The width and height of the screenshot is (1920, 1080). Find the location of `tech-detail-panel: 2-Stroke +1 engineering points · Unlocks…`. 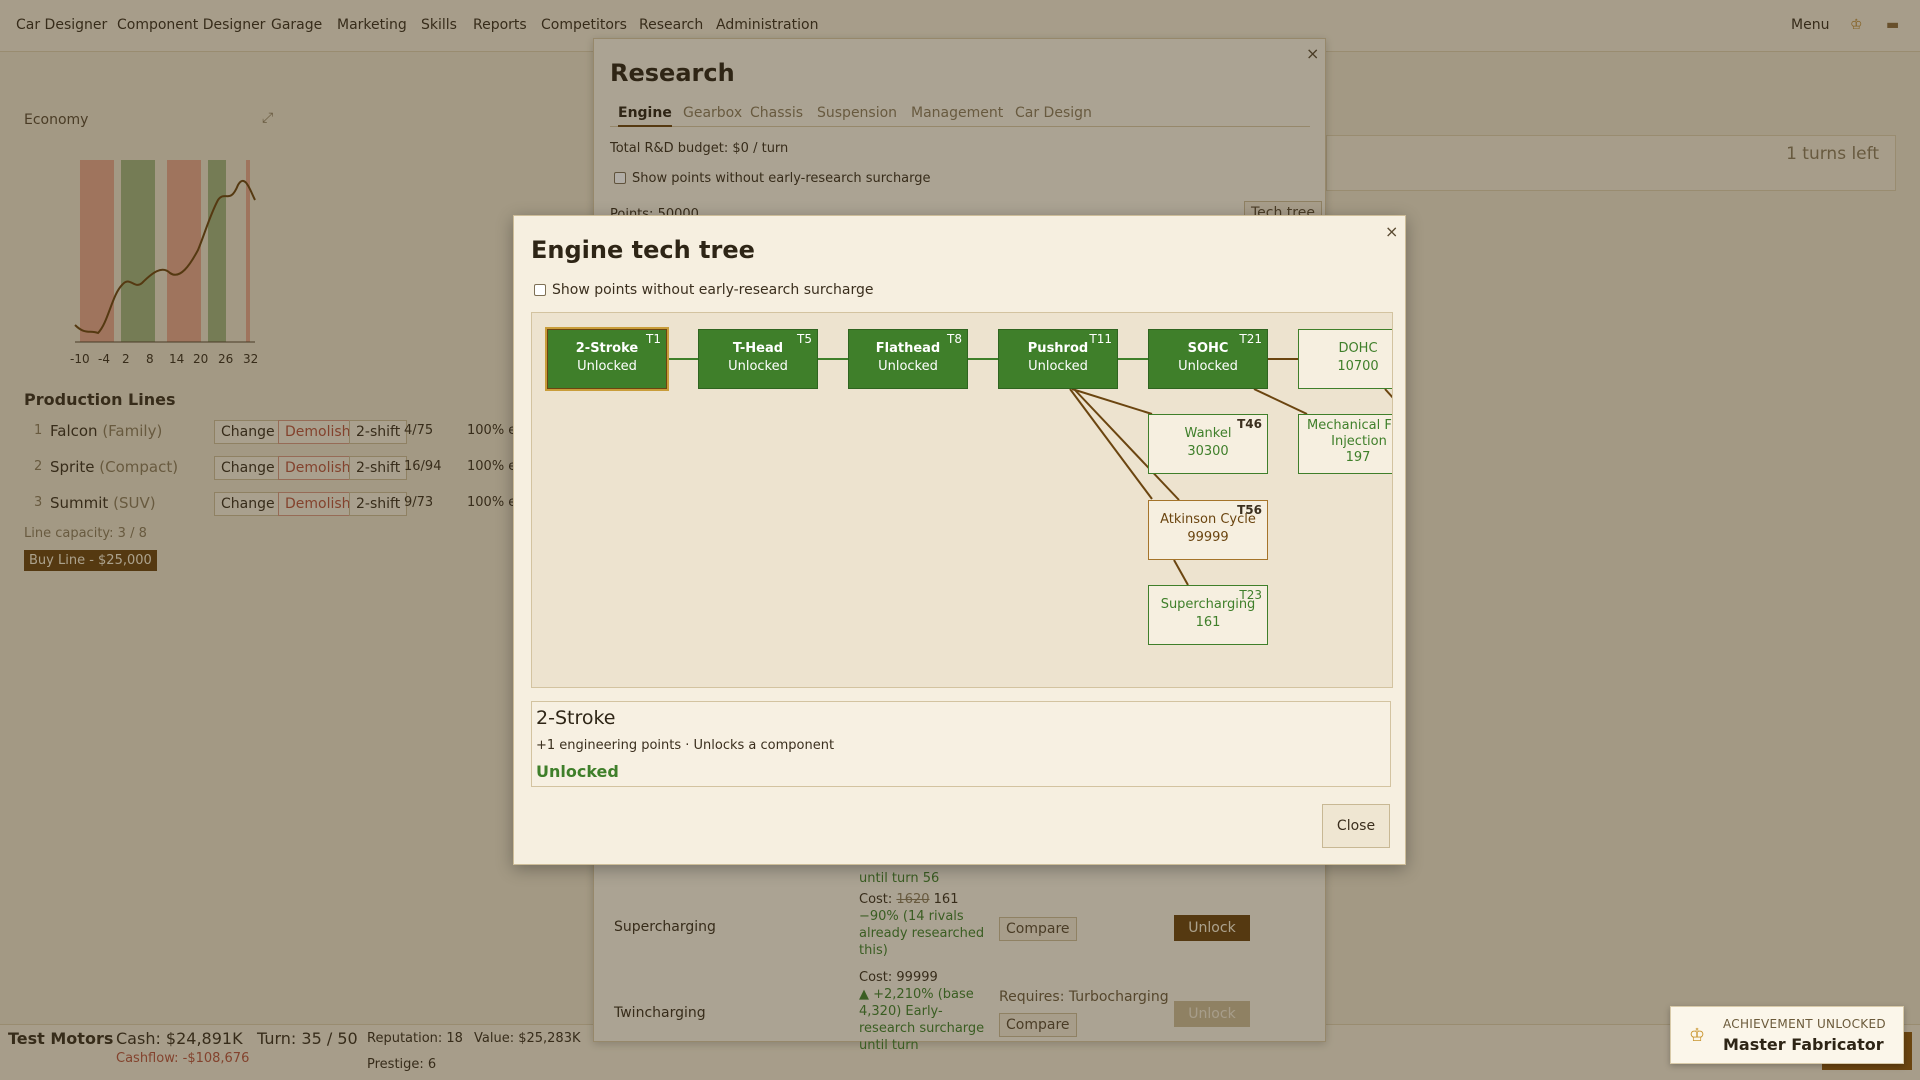

tech-detail-panel: 2-Stroke +1 engineering points · Unlocks… is located at coordinates (961, 744).